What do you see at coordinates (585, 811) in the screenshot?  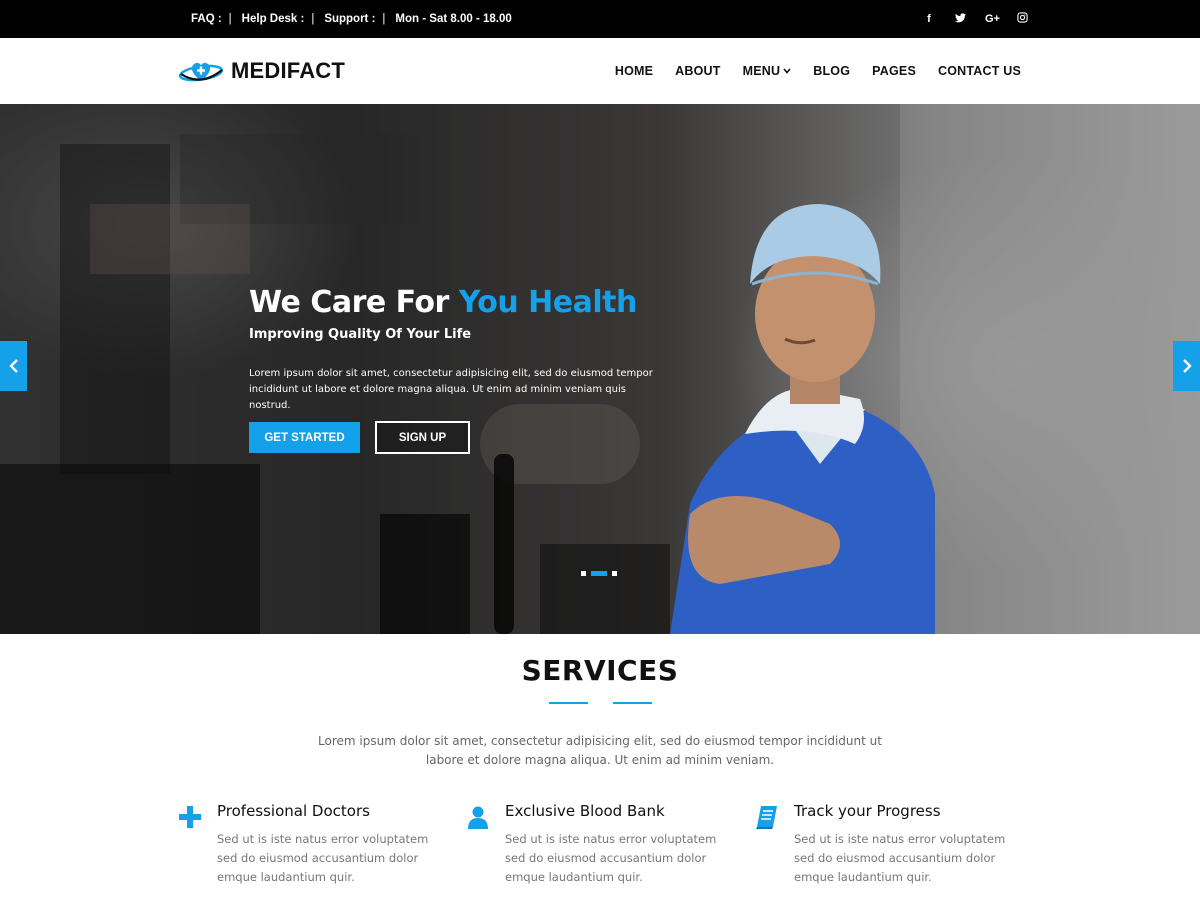 I see `service-title: Exclusive Blood Bank` at bounding box center [585, 811].